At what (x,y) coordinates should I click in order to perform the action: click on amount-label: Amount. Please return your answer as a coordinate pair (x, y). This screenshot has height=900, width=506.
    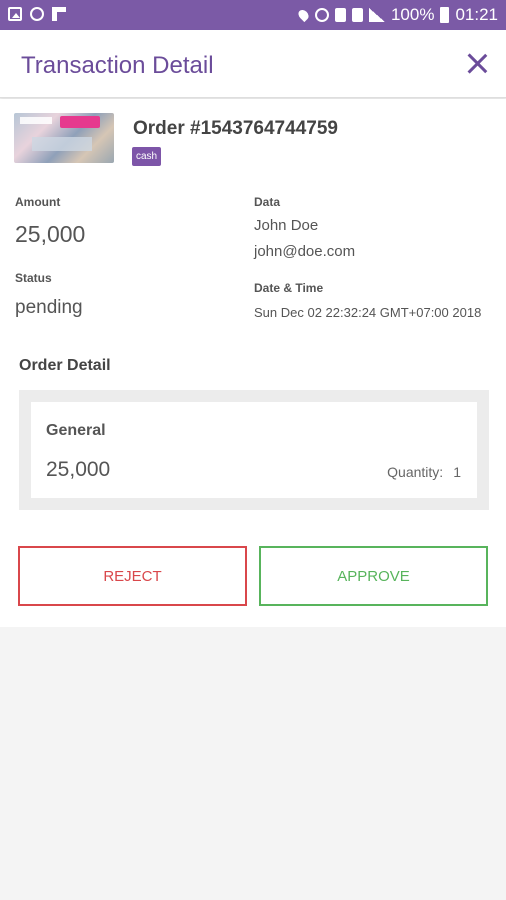
    Looking at the image, I should click on (38, 202).